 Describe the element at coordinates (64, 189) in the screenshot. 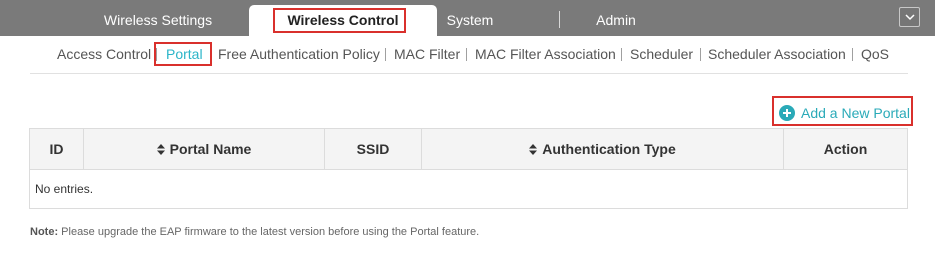

I see `empty-table-message: No entries.` at that location.